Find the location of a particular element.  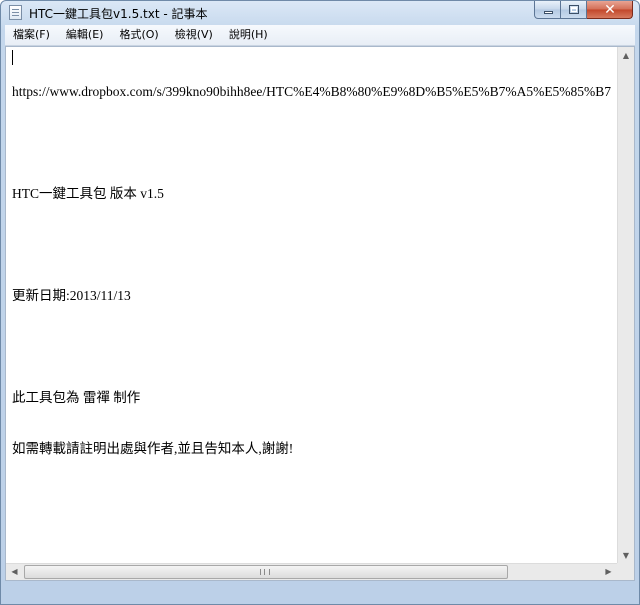

caption-buttons: ✕ is located at coordinates (583, 10).